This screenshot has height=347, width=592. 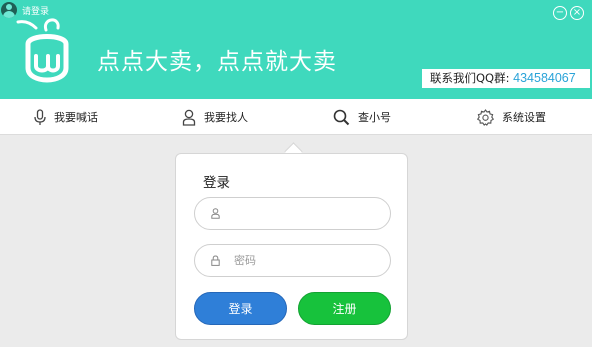 What do you see at coordinates (189, 117) in the screenshot?
I see `person-icon` at bounding box center [189, 117].